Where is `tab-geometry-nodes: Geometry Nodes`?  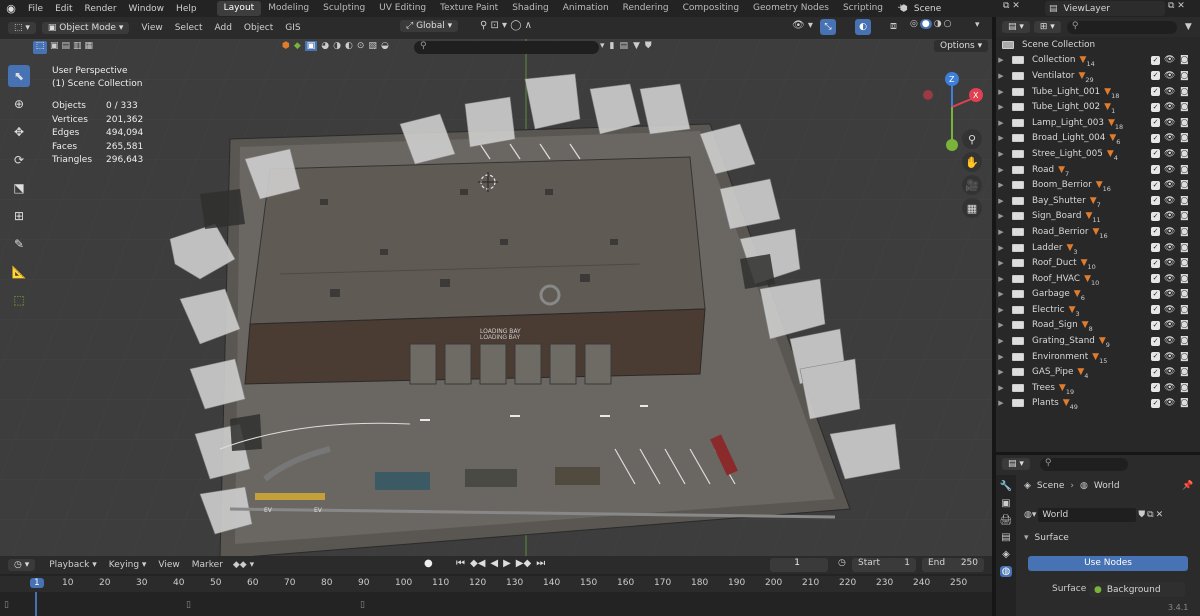 tab-geometry-nodes: Geometry Nodes is located at coordinates (791, 8).